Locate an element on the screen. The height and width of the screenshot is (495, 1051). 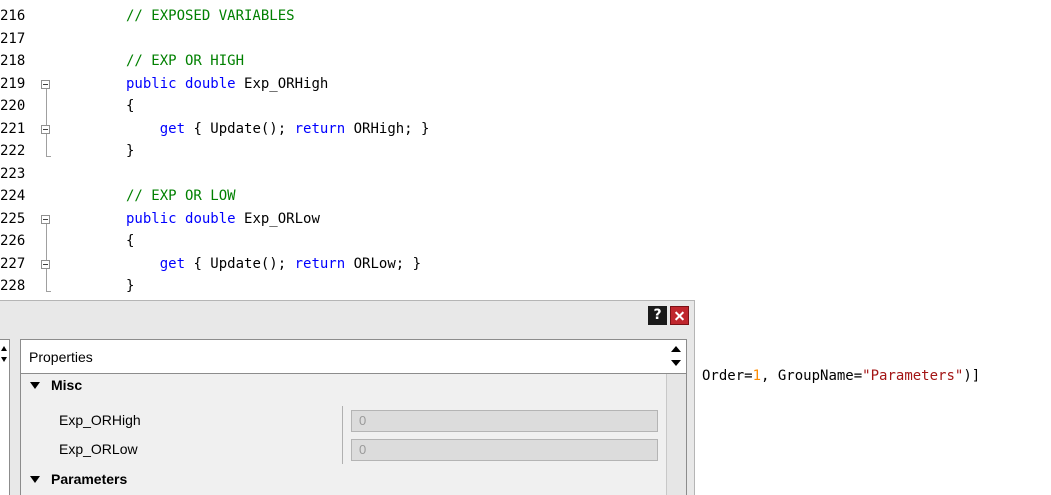
scroll-up-icon is located at coordinates (4, 348).